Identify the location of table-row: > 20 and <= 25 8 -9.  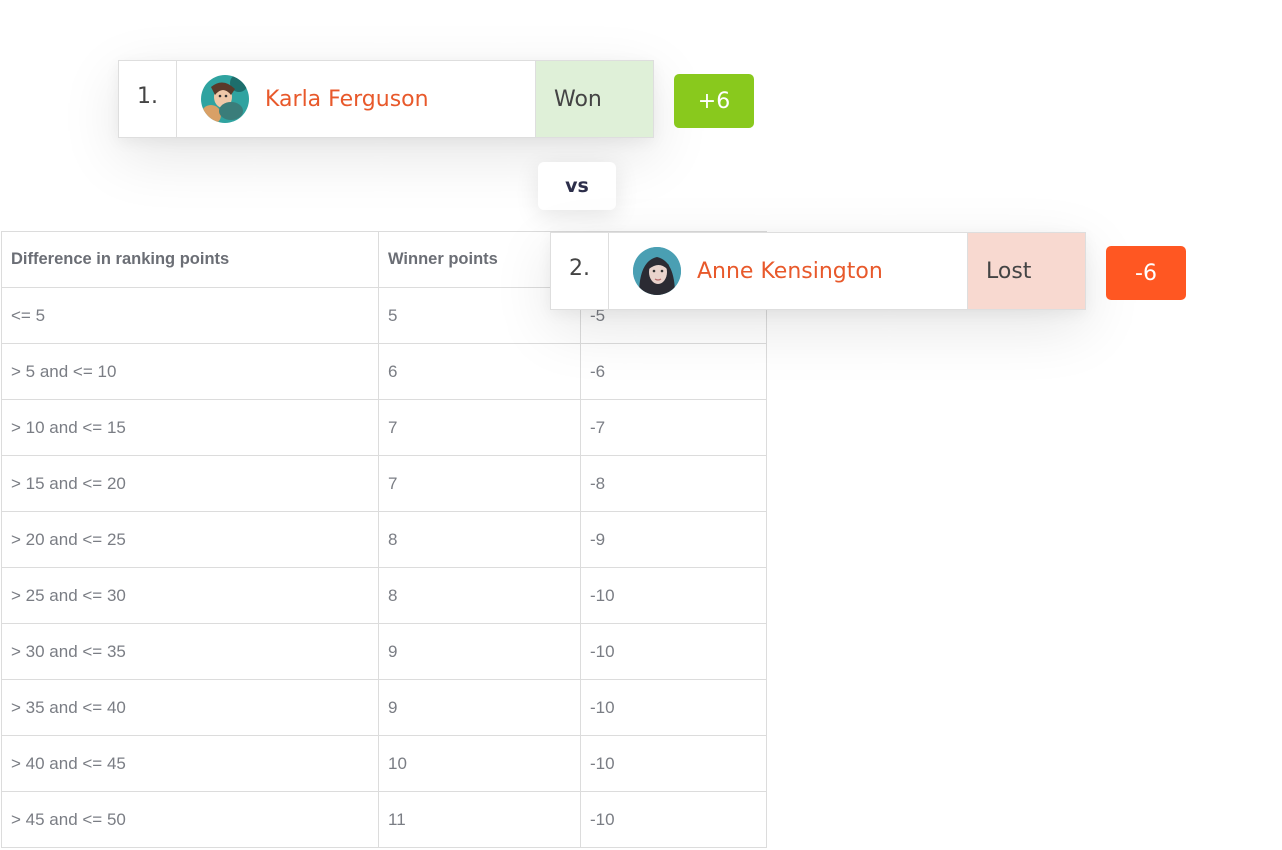
(384, 539).